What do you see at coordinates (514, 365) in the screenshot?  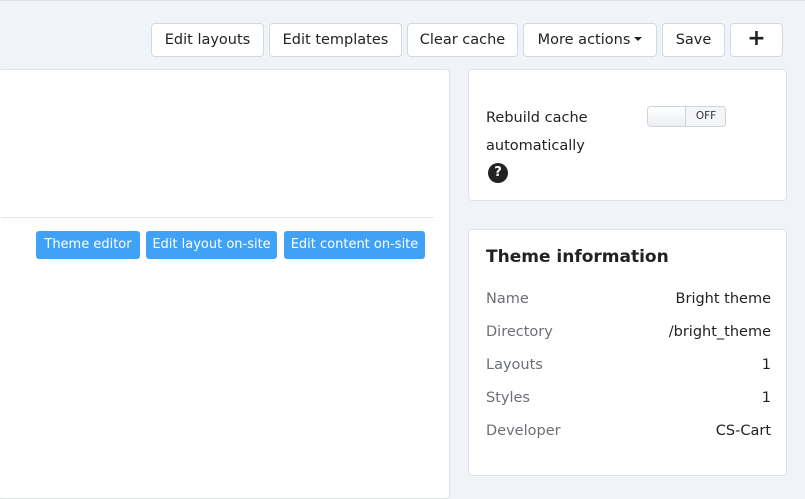 I see `info-key: Layouts` at bounding box center [514, 365].